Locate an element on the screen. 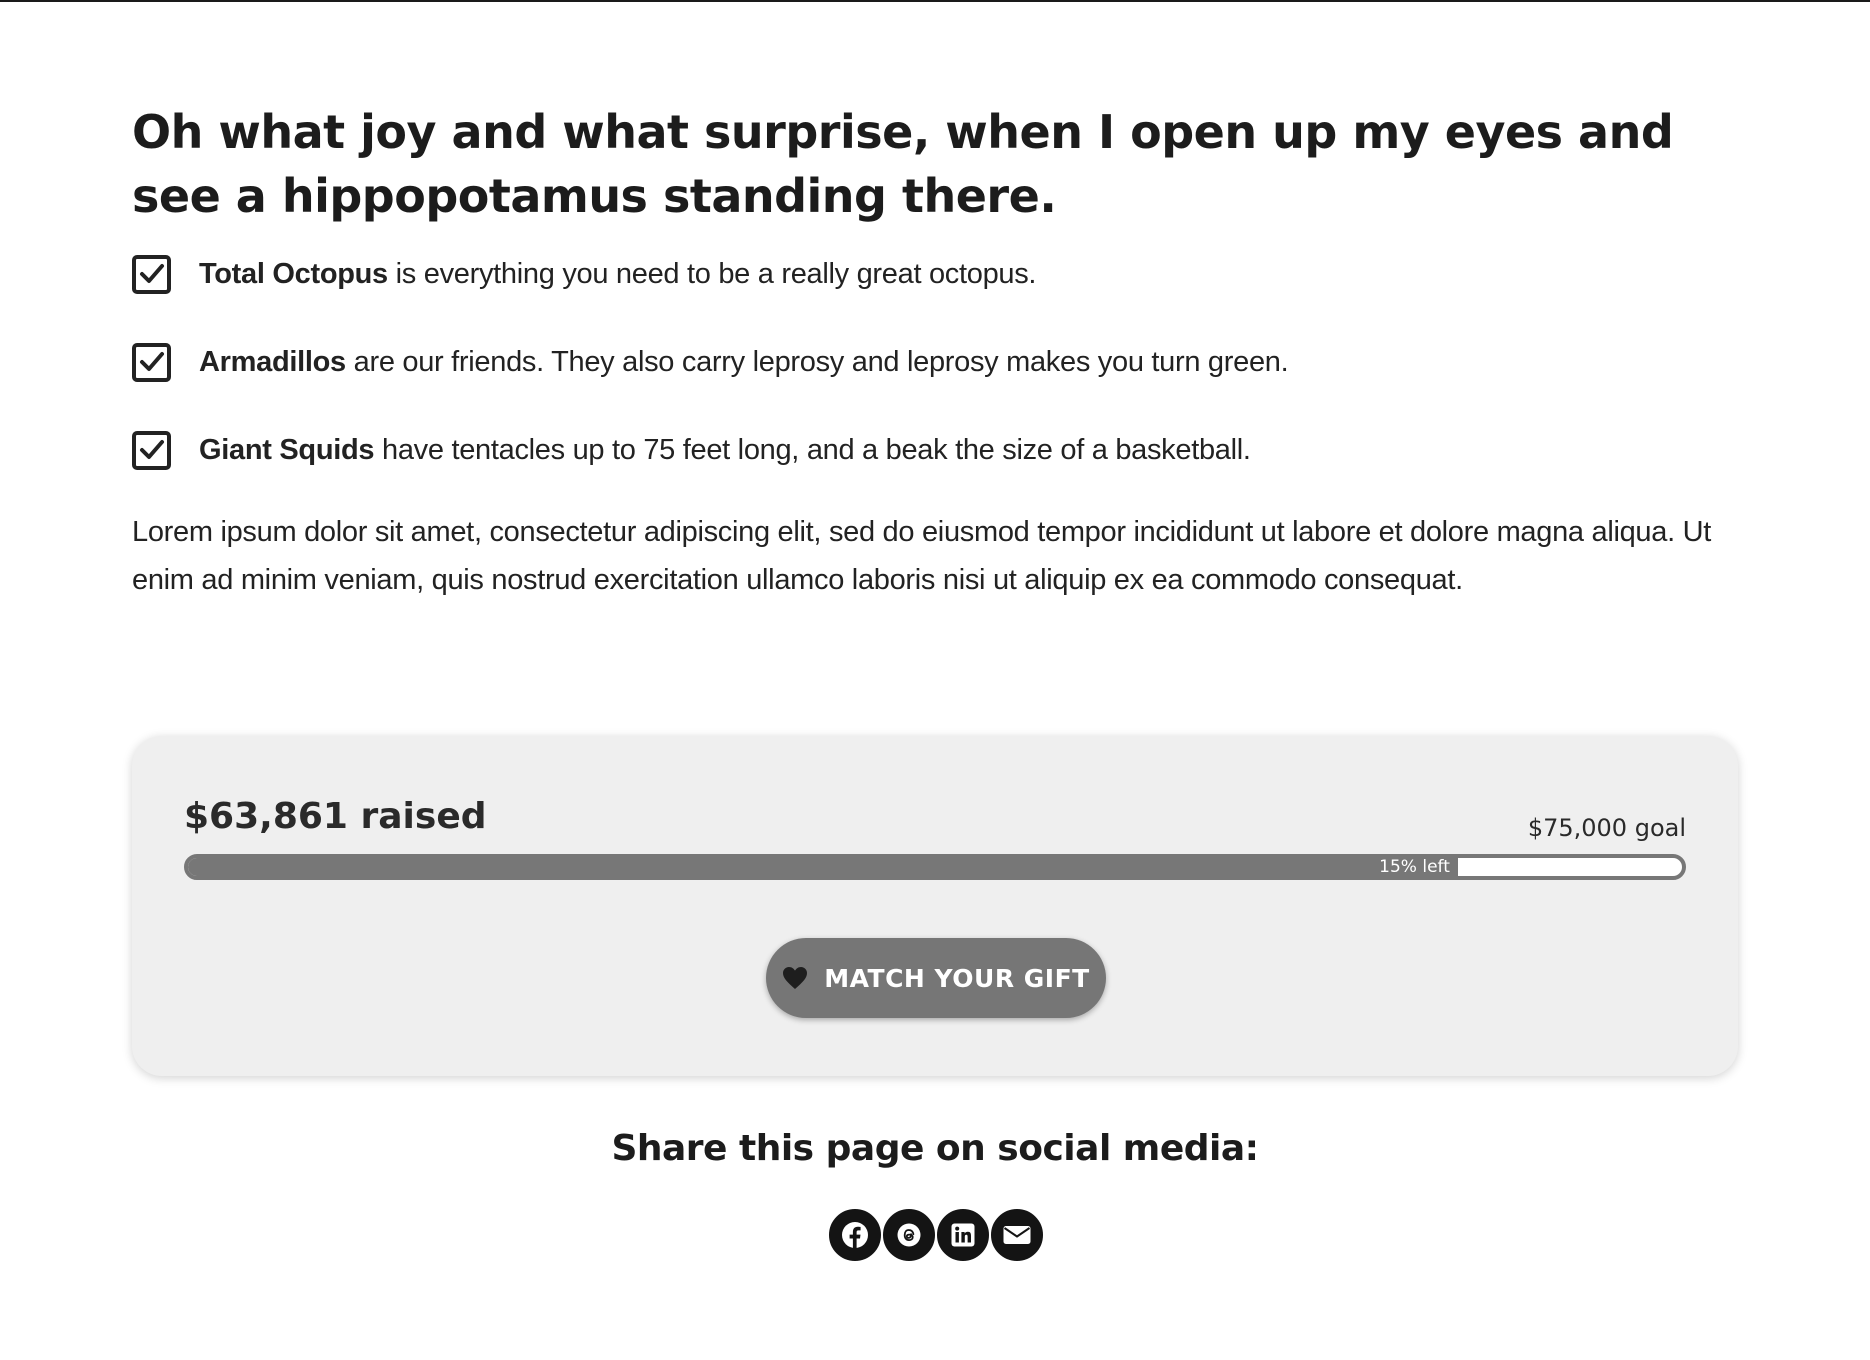  facebook-icon is located at coordinates (855, 1235).